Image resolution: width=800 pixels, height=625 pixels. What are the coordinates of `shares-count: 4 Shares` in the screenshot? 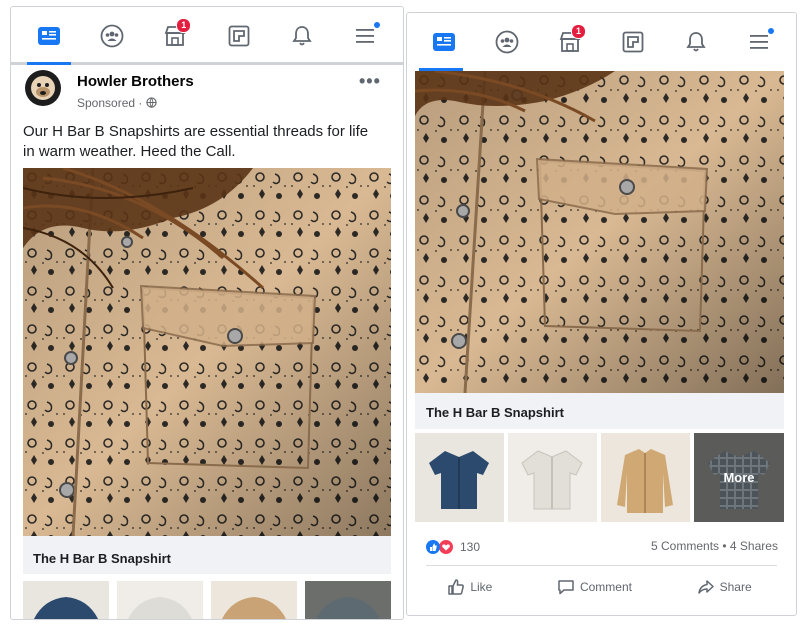 It's located at (754, 546).